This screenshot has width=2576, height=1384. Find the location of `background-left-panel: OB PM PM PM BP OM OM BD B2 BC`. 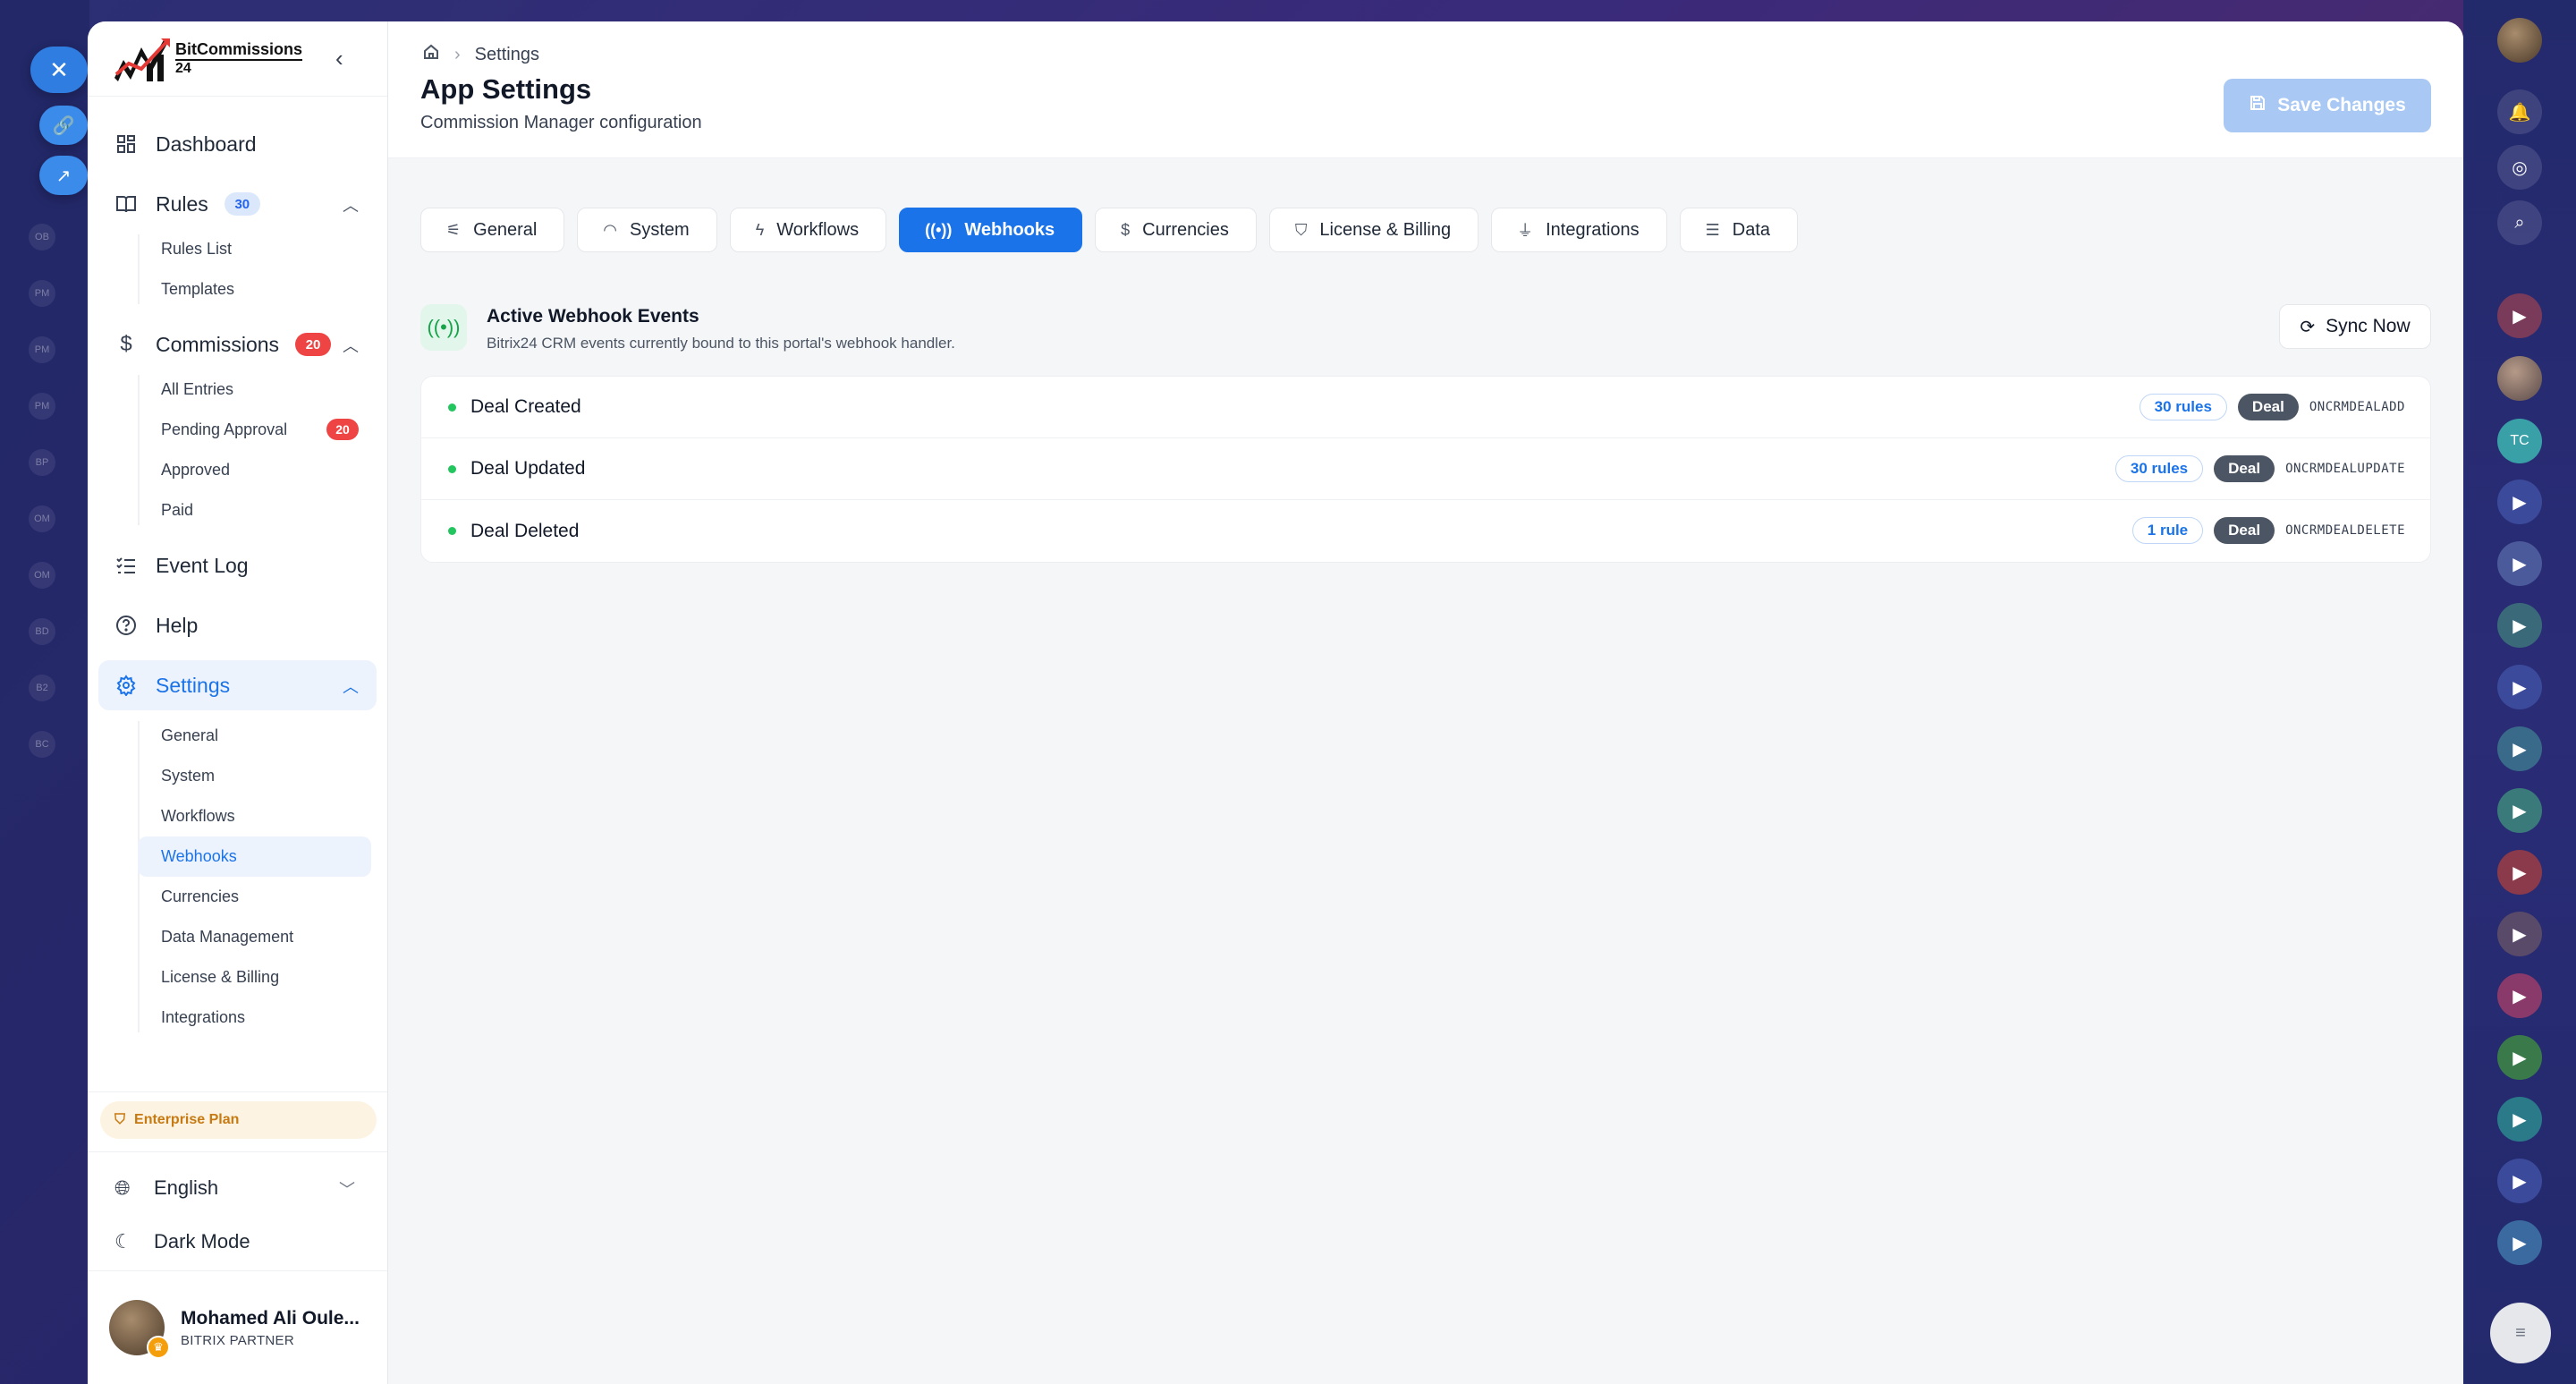

background-left-panel: OB PM PM PM BP OM OM BD B2 BC is located at coordinates (44, 692).